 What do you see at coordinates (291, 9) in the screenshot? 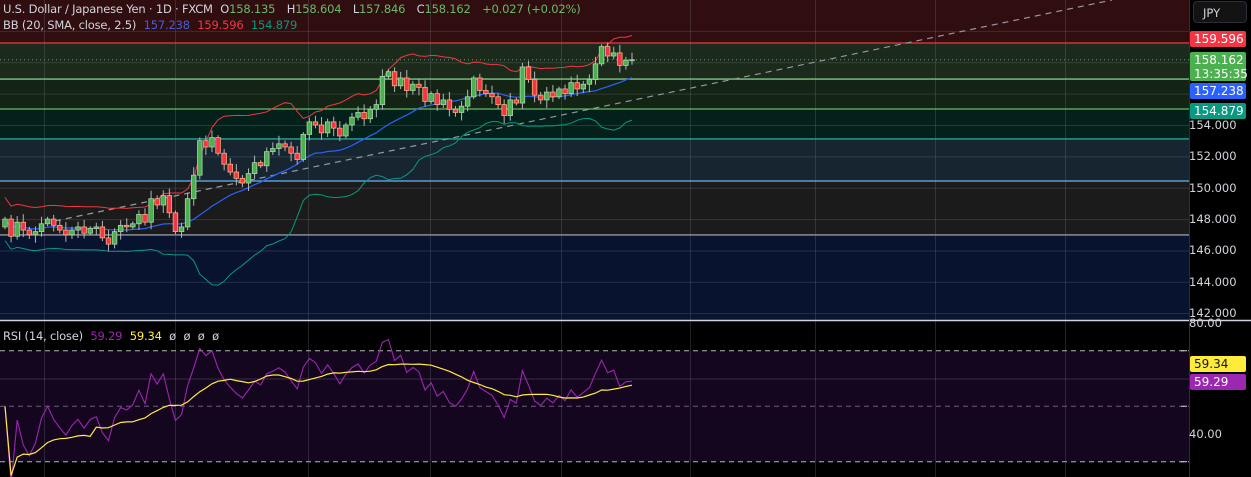
I see `high-label: H` at bounding box center [291, 9].